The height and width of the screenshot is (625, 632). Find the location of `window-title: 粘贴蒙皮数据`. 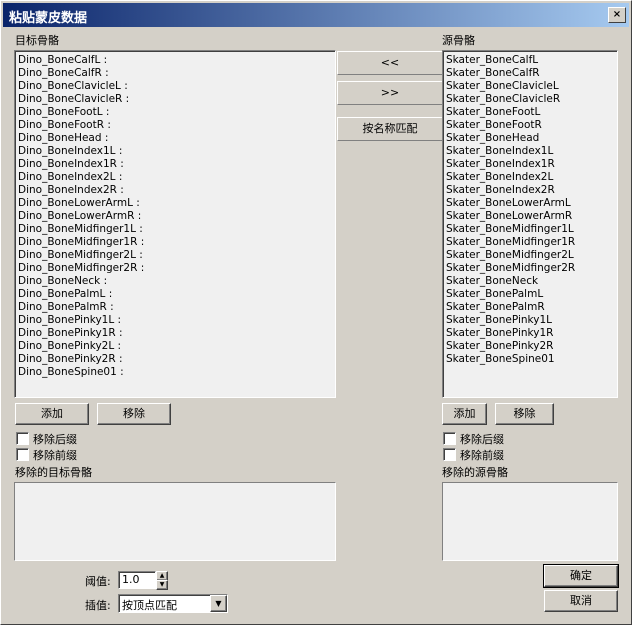

window-title: 粘贴蒙皮数据 is located at coordinates (48, 18).